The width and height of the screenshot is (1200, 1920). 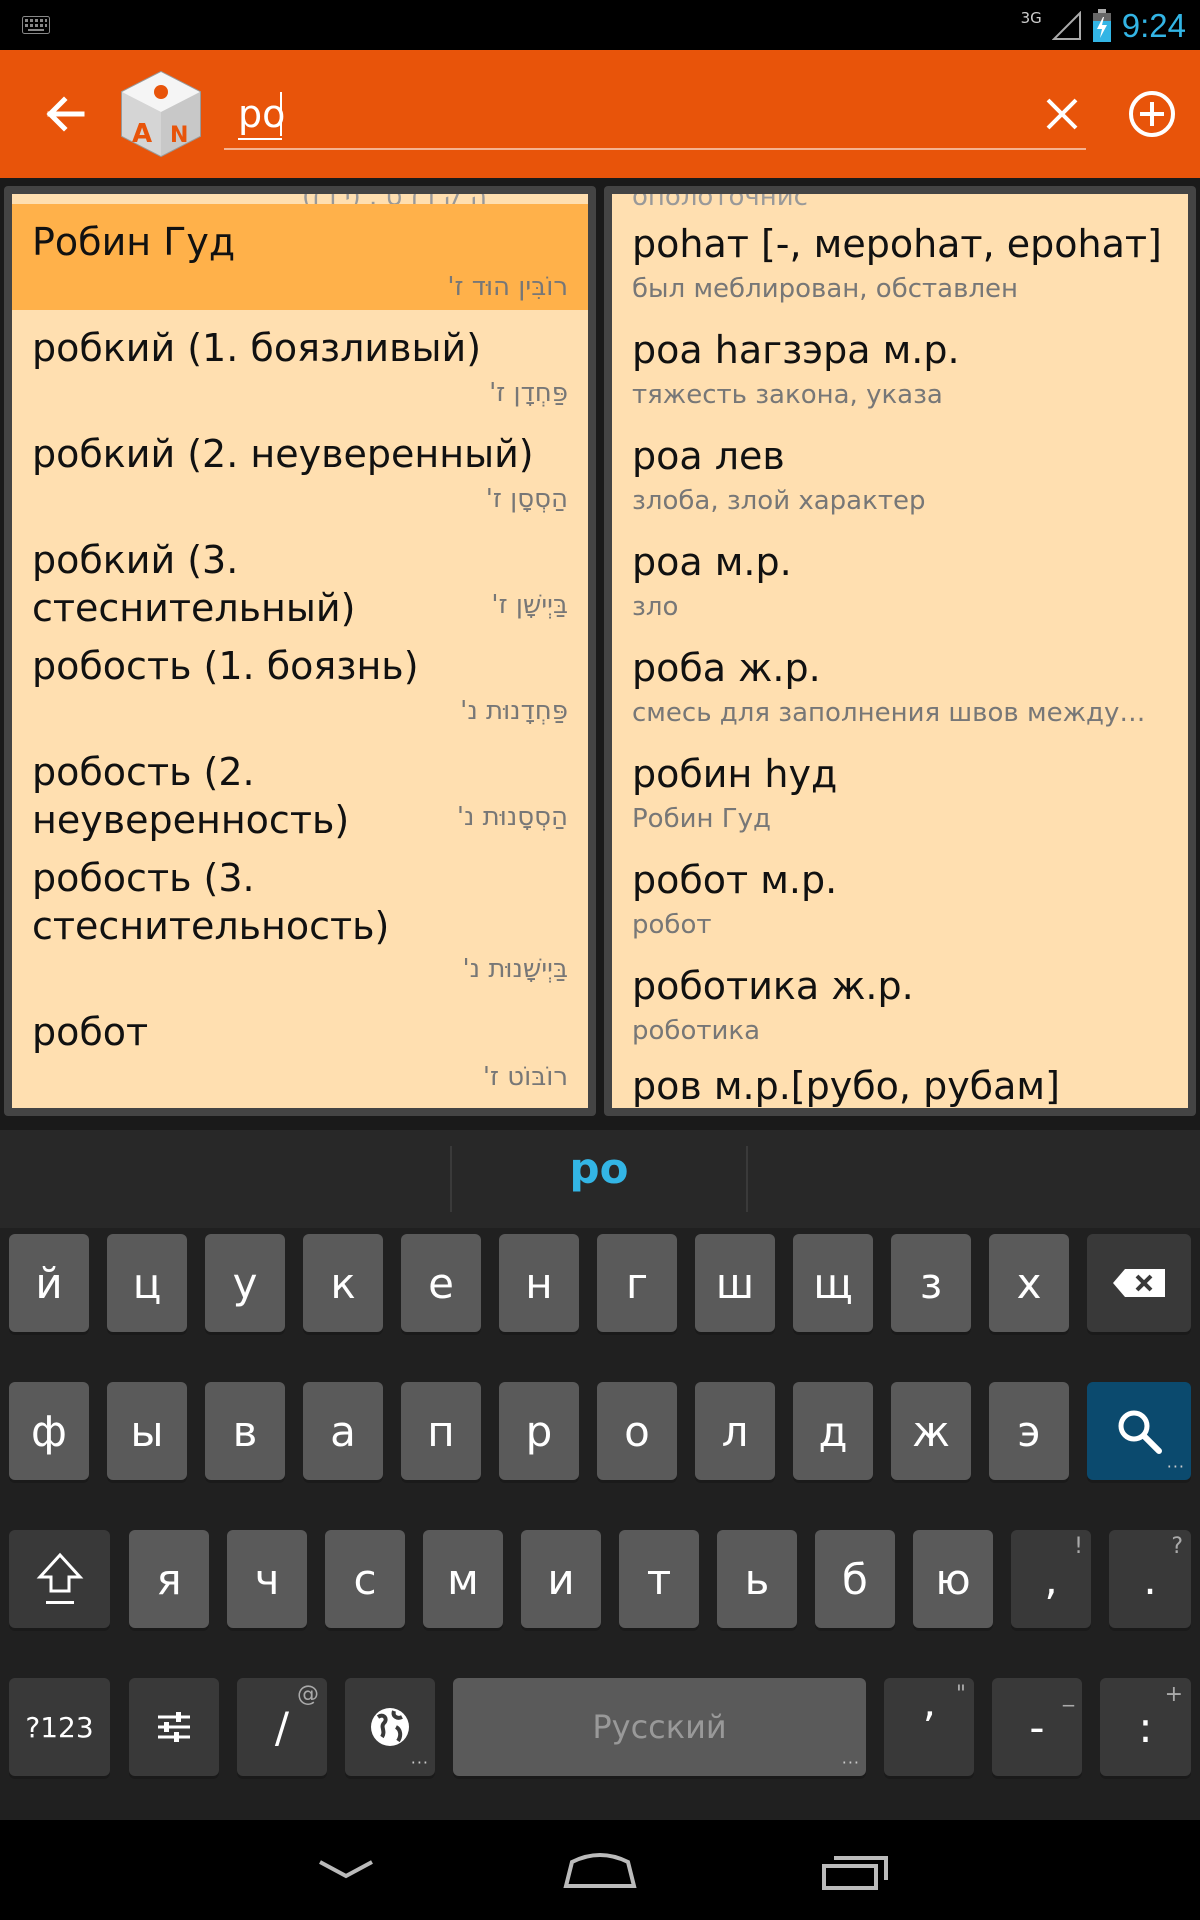 What do you see at coordinates (390, 1727) in the screenshot?
I see `language-key: ···` at bounding box center [390, 1727].